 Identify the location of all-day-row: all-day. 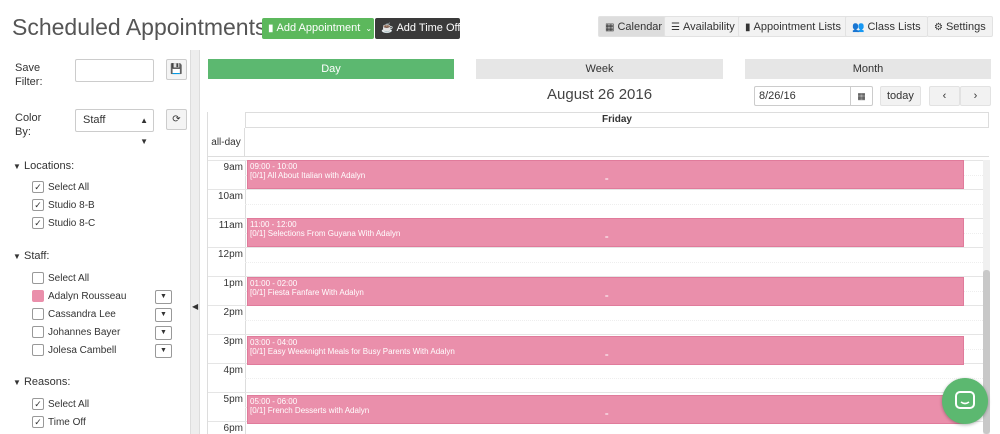
(598, 142).